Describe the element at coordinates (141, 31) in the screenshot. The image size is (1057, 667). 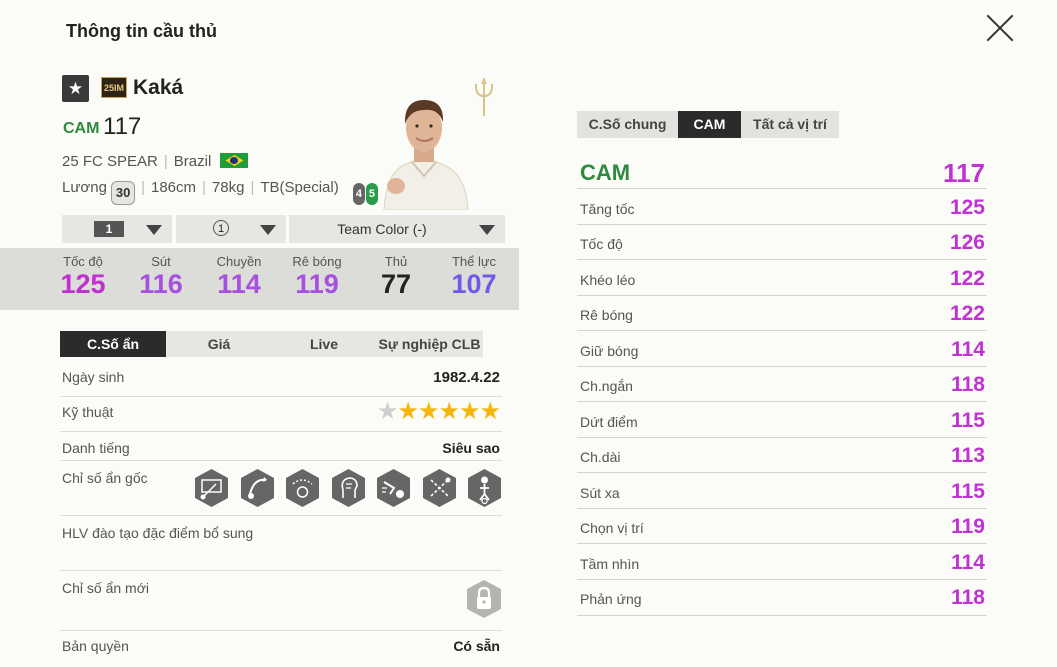
I see `page-title: Thông tin cầu thủ` at that location.